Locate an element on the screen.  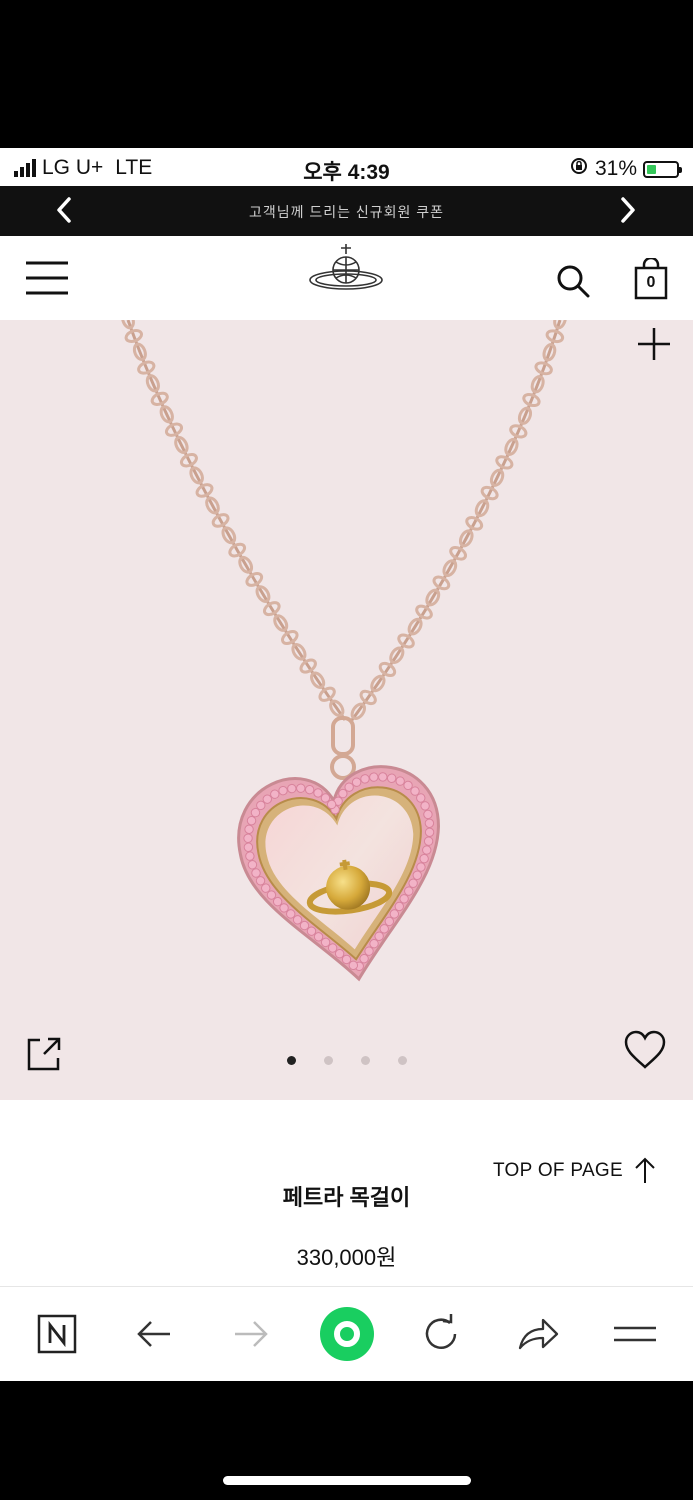
top-of-page-label: TOP OF PAGE is located at coordinates (557, 1170).